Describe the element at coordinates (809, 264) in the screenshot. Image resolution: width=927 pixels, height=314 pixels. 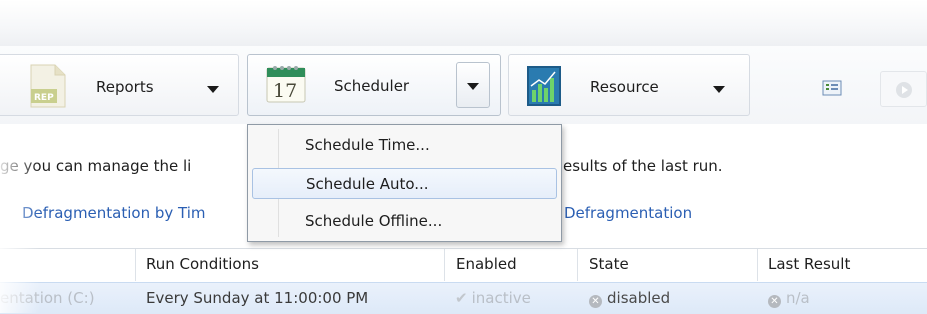
I see `column-header-last-result: Last Result` at that location.